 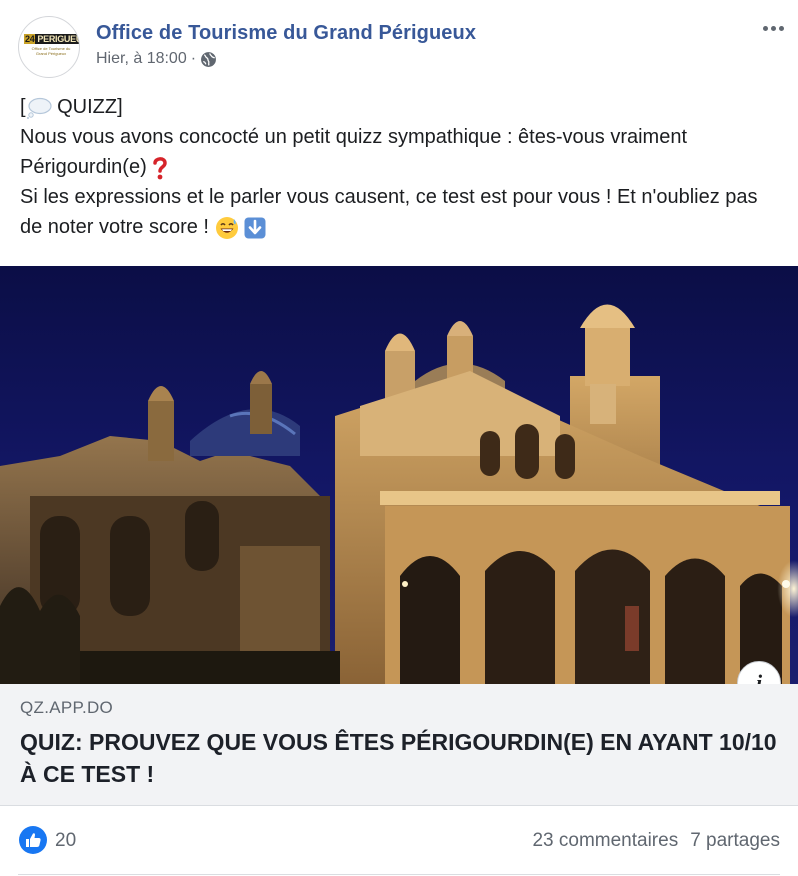 I want to click on post-text-line1: [ QUIZZ], so click(x=71, y=107).